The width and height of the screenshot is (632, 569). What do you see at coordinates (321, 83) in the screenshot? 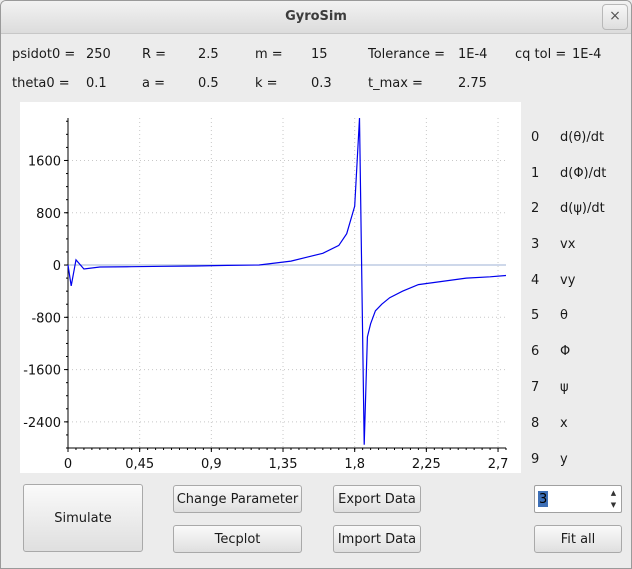
I see `param-value-k: 0.3` at bounding box center [321, 83].